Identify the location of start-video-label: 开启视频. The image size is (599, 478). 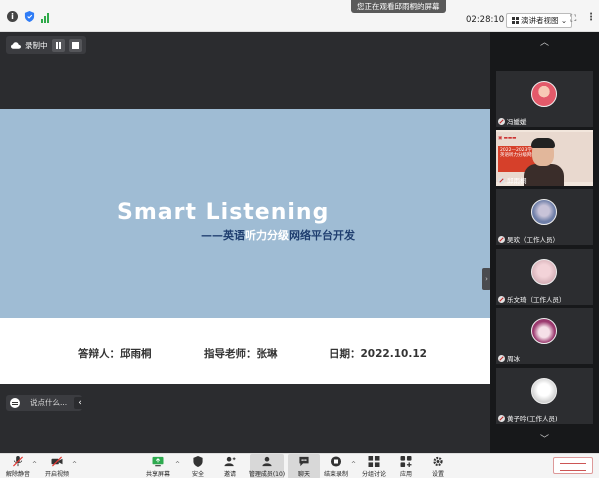
(56, 474).